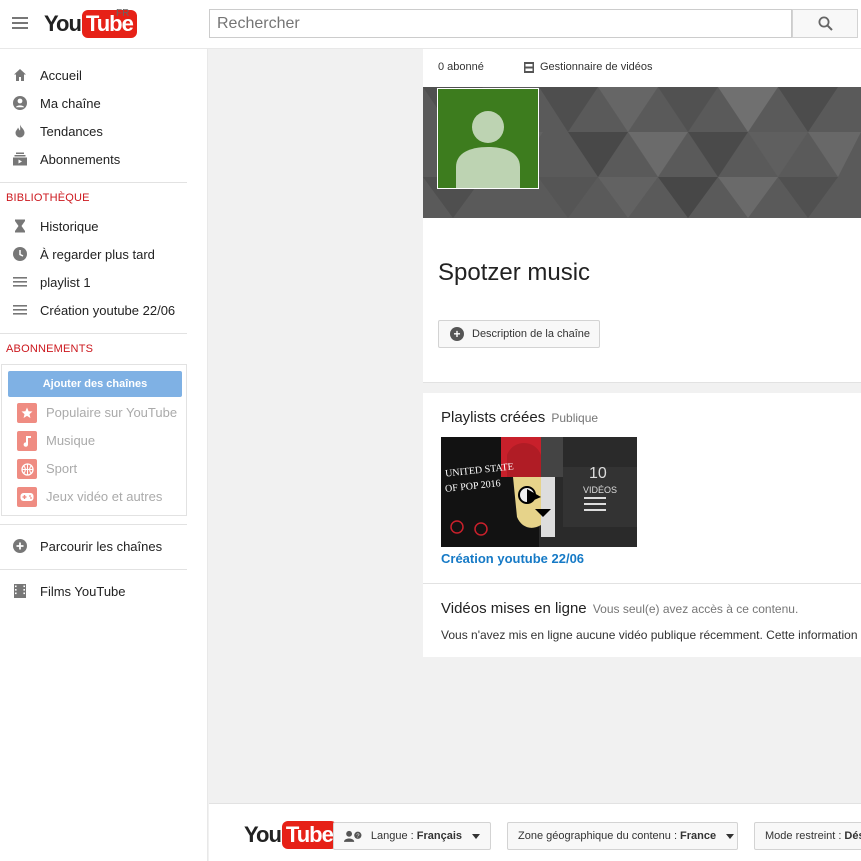 The image size is (861, 861). Describe the element at coordinates (94, 468) in the screenshot. I see `sub-item-sport: Sport` at that location.